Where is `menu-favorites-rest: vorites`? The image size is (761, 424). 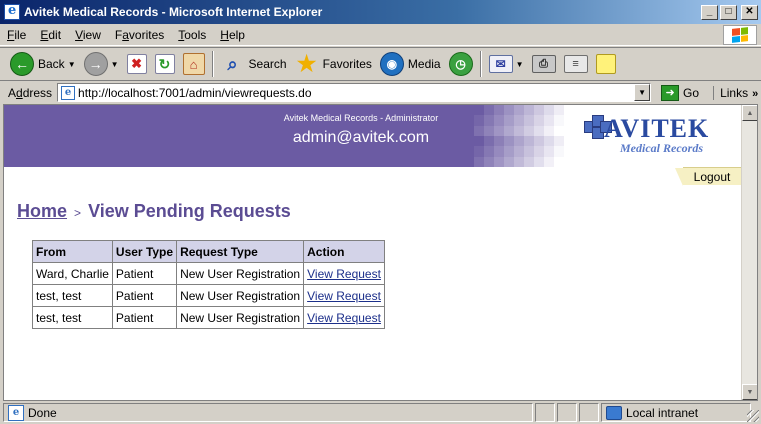
menu-favorites-rest: vorites is located at coordinates (146, 34).